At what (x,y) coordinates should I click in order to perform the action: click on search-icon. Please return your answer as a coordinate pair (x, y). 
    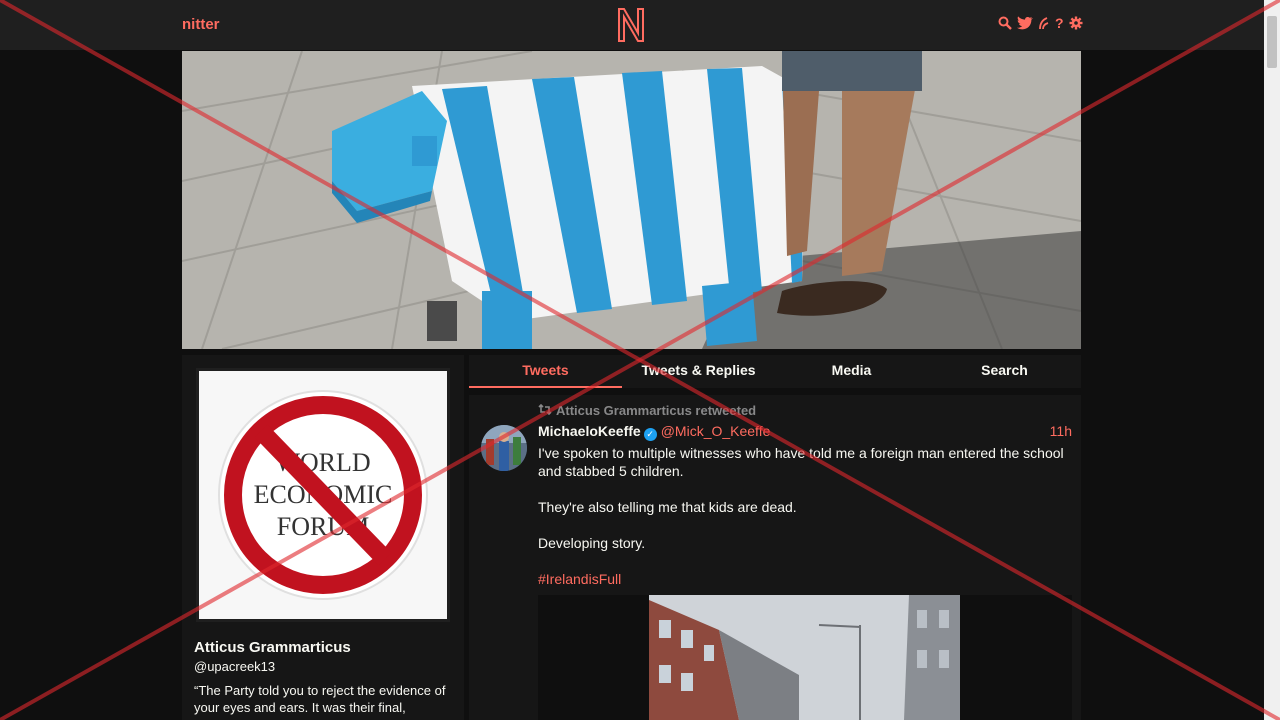
    Looking at the image, I should click on (1005, 23).